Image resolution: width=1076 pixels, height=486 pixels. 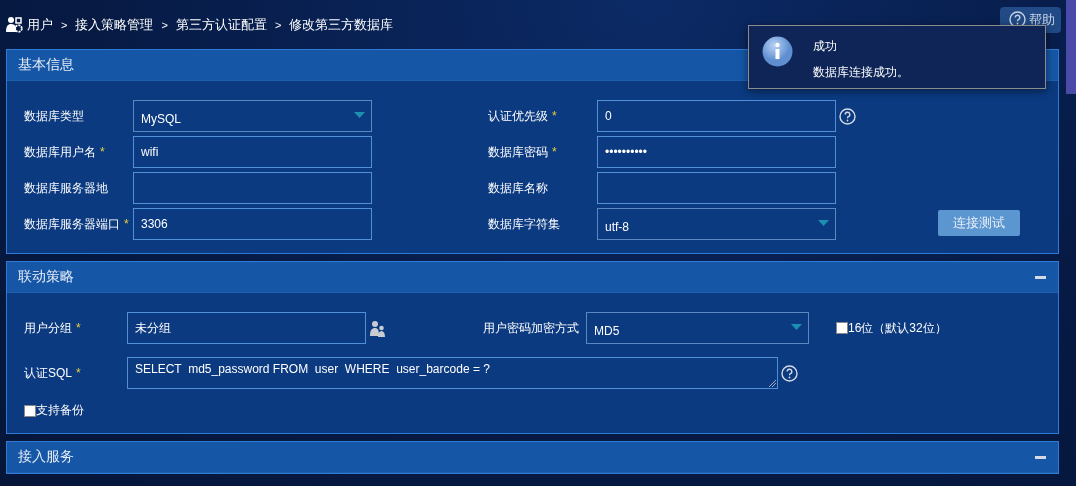 What do you see at coordinates (341, 24) in the screenshot?
I see `breadcrumb-item: 修改第三方数据库` at bounding box center [341, 24].